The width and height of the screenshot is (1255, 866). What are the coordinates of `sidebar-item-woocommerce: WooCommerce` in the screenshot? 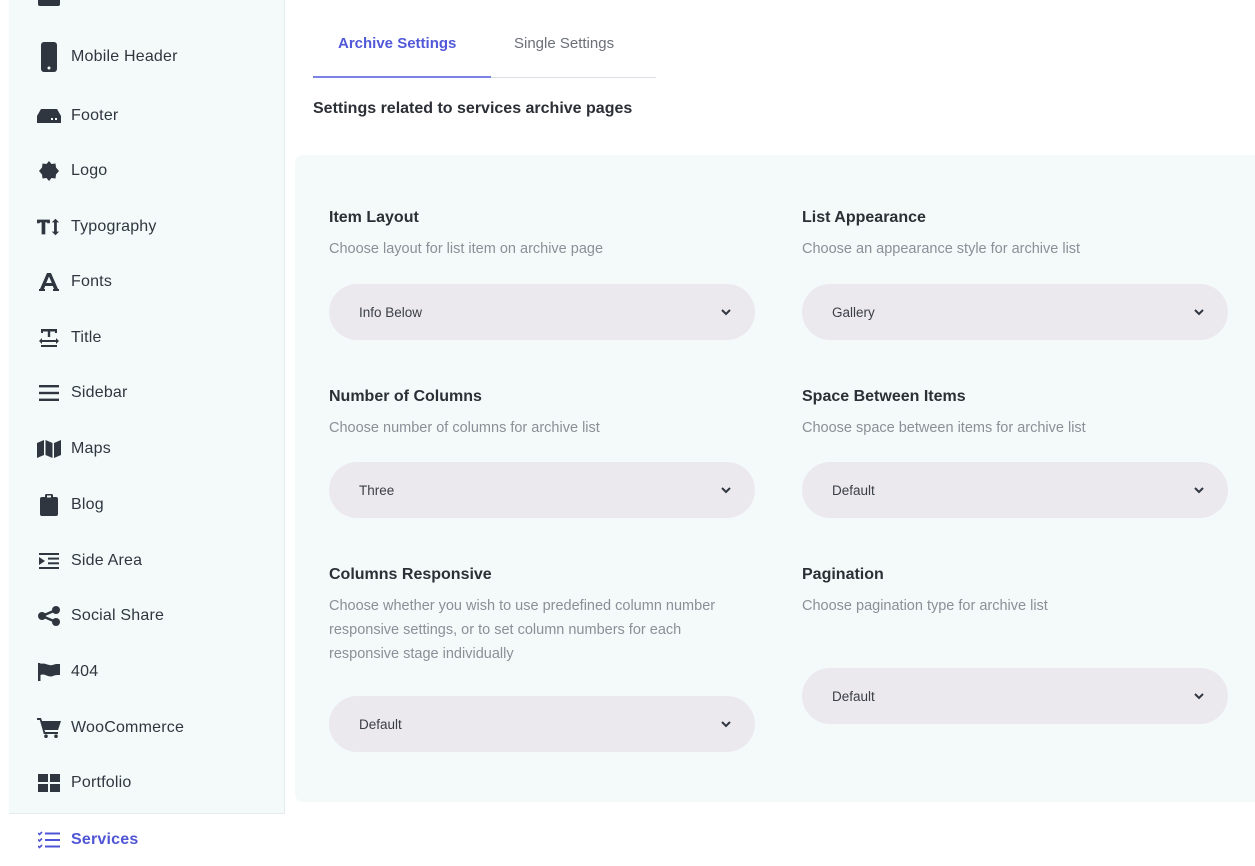 It's located at (110, 728).